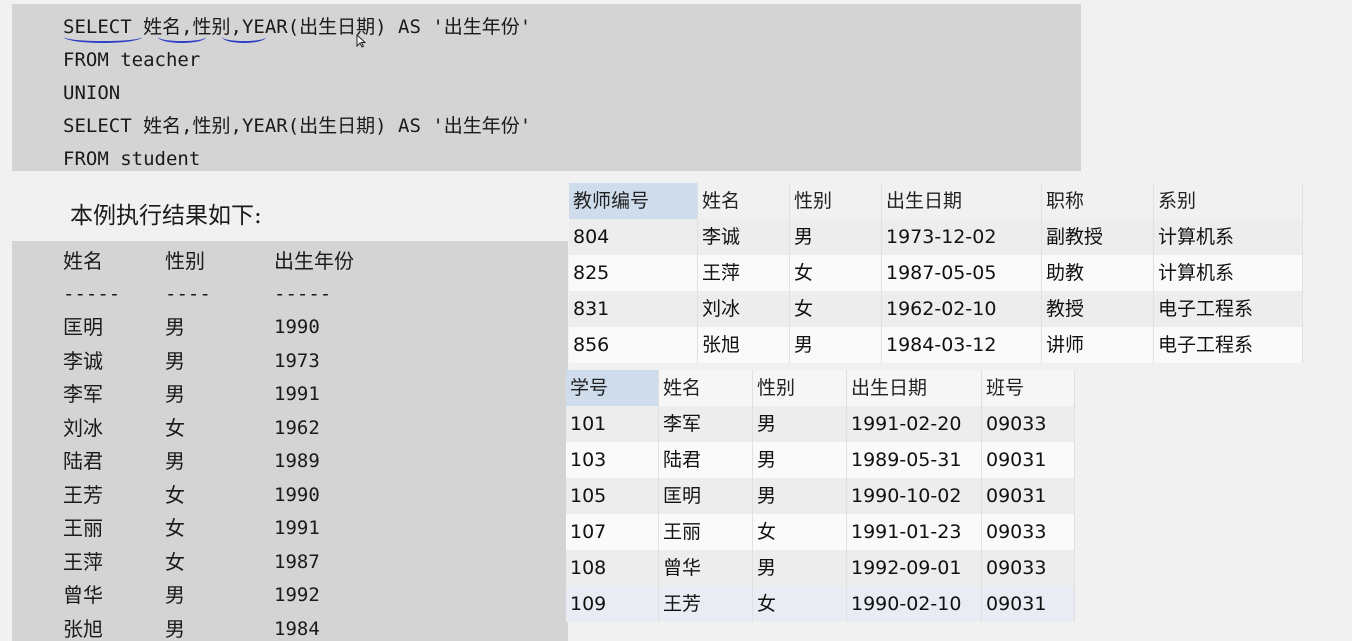 This screenshot has height=641, width=1352. What do you see at coordinates (1228, 345) in the screenshot?
I see `teacher-cell: 电子工程系` at bounding box center [1228, 345].